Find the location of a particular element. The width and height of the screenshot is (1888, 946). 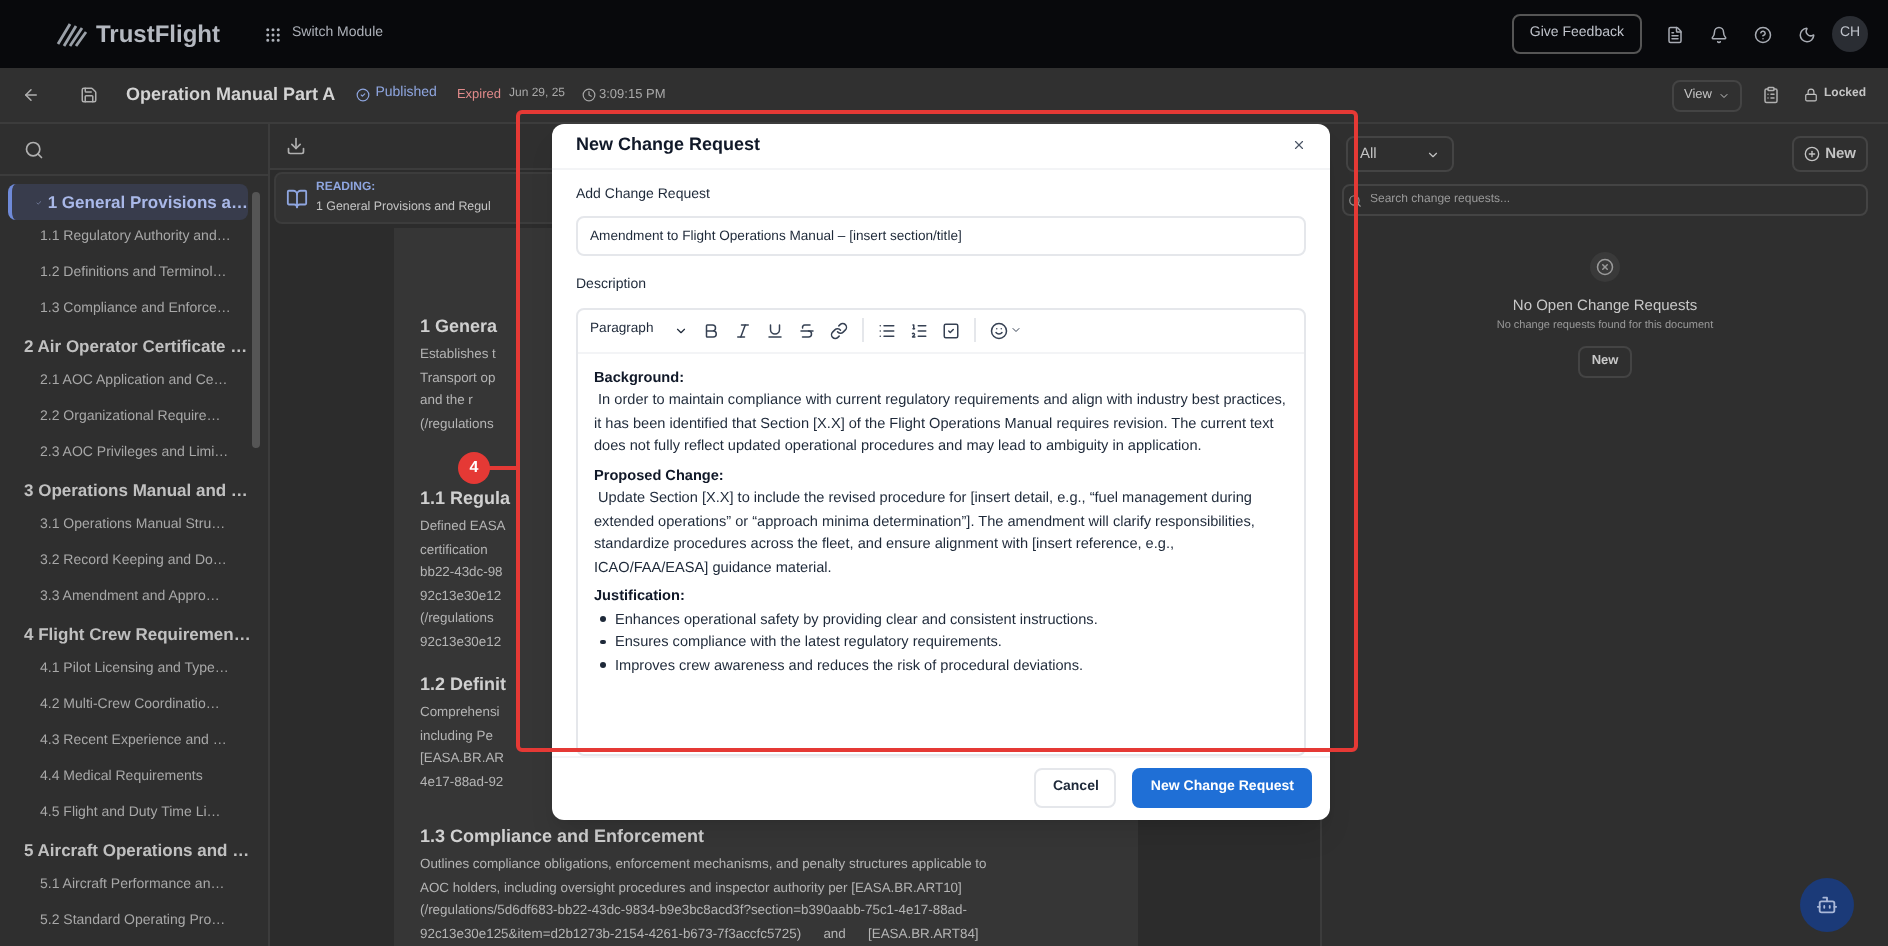

assistant-button is located at coordinates (1827, 905).